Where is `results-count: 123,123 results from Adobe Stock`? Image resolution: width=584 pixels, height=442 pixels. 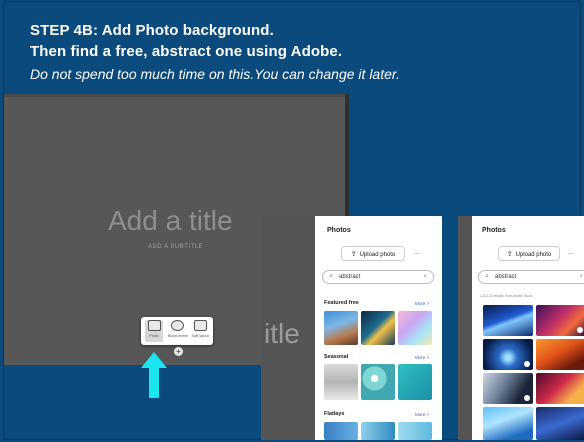 results-count: 123,123 results from Adobe Stock is located at coordinates (506, 296).